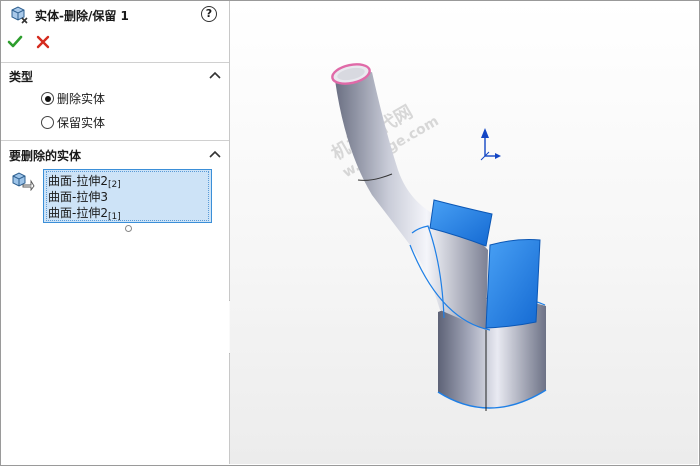  Describe the element at coordinates (45, 156) in the screenshot. I see `section-bodies-title: 要删除的实体` at that location.